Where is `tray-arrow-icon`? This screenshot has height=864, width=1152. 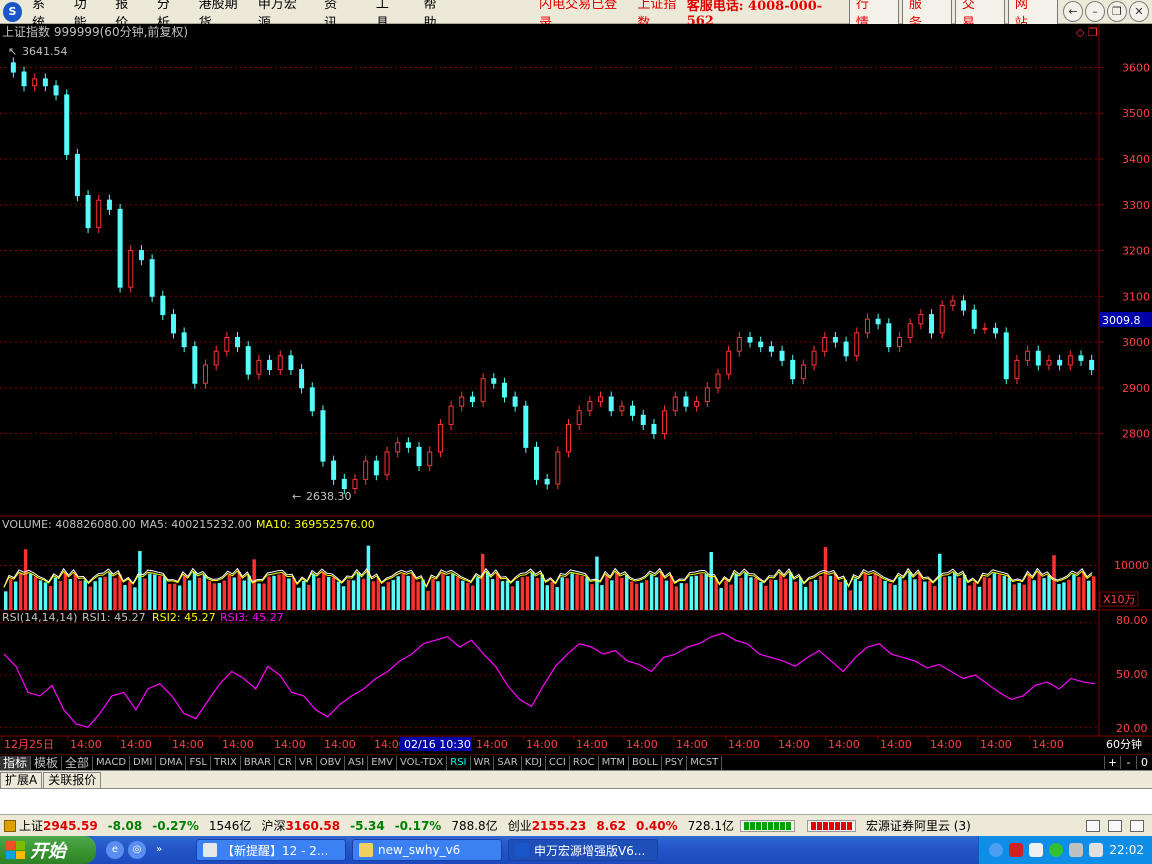 tray-arrow-icon is located at coordinates (996, 850).